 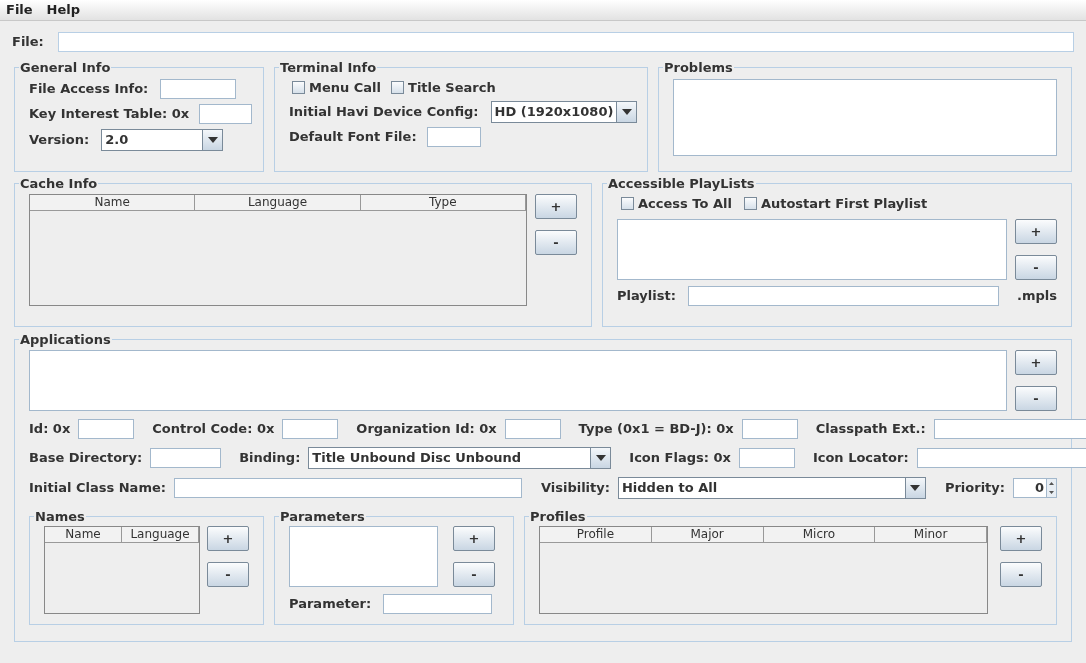 I want to click on group-title: Parameters, so click(x=322, y=516).